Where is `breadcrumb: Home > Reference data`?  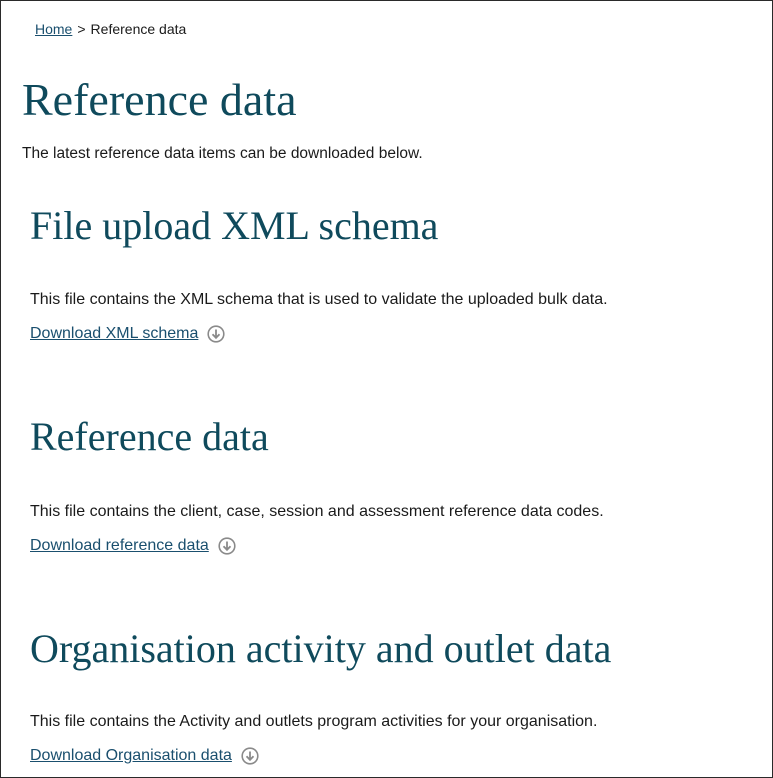
breadcrumb: Home > Reference data is located at coordinates (110, 29).